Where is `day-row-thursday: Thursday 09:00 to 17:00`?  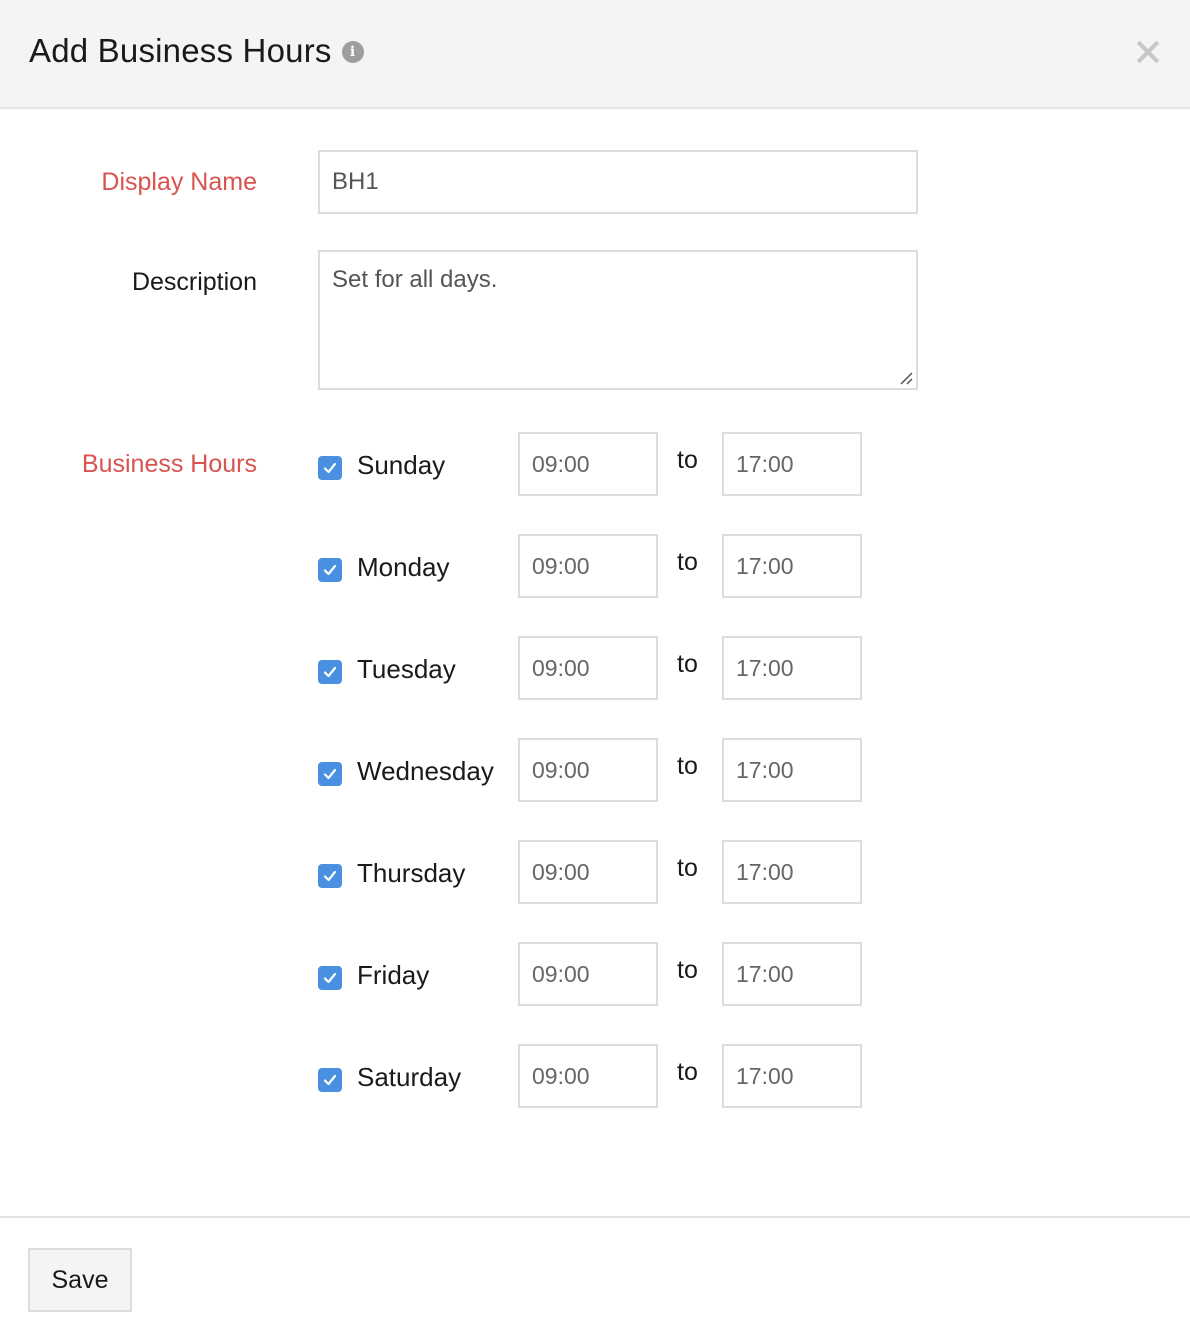
day-row-thursday: Thursday 09:00 to 17:00 is located at coordinates (598, 872).